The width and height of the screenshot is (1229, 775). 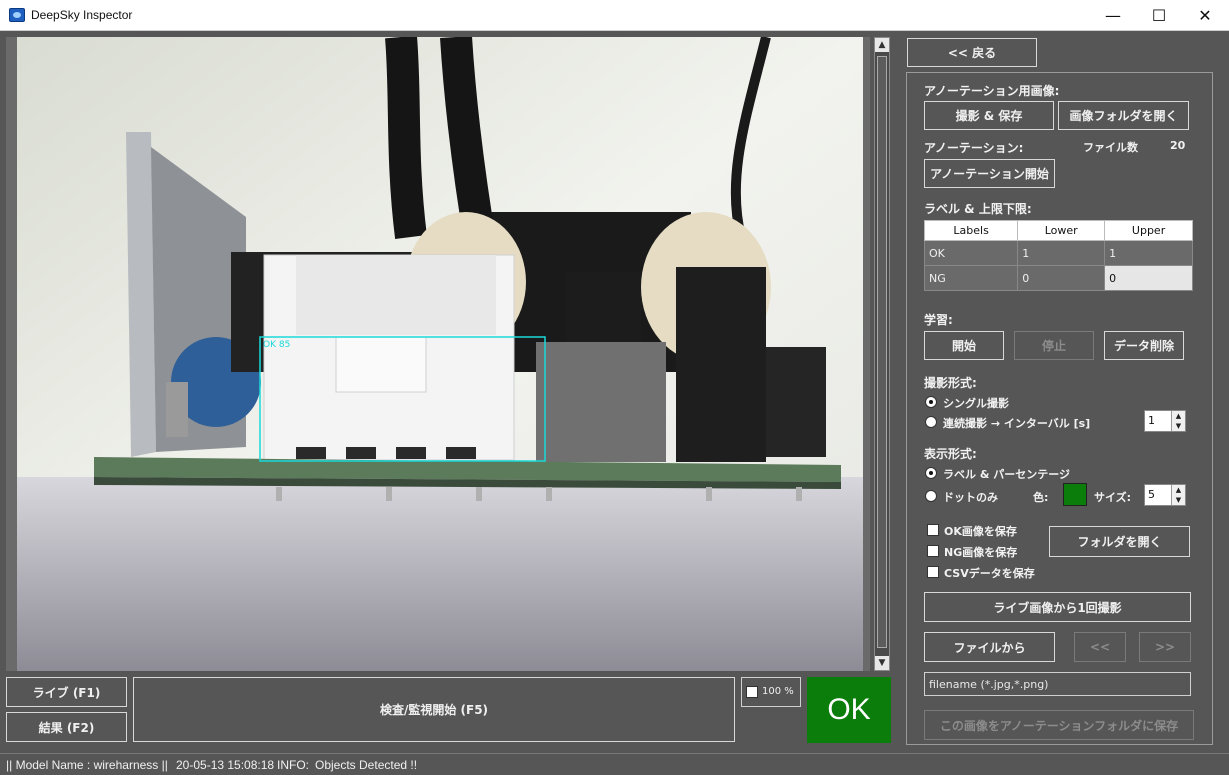 I want to click on table-header-row: Labels Lower Upper, so click(x=1058, y=230).